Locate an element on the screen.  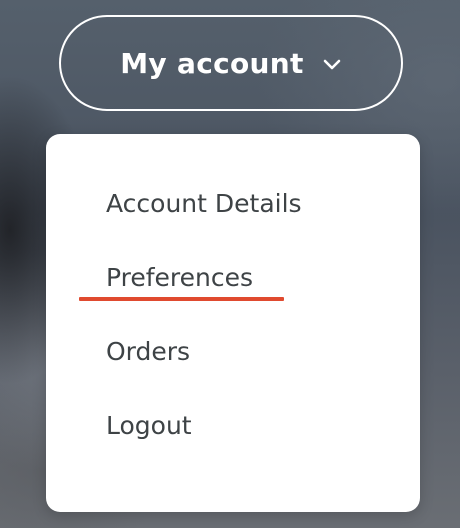
my-account-button: My account is located at coordinates (231, 63).